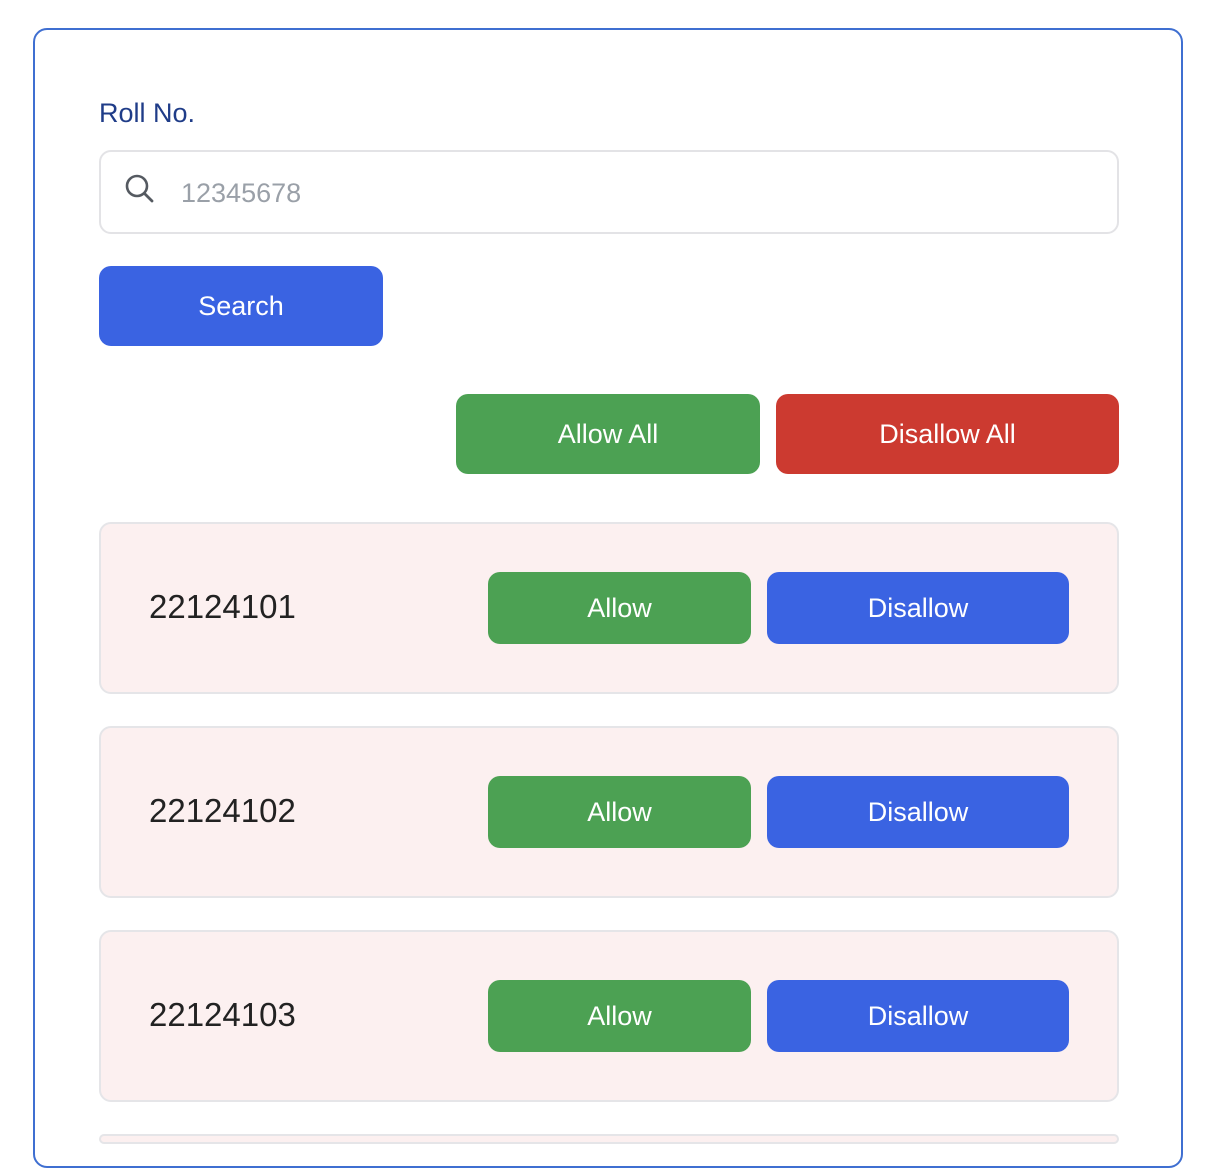 Image resolution: width=1232 pixels, height=1168 pixels. What do you see at coordinates (609, 1139) in the screenshot?
I see `list-item-partial` at bounding box center [609, 1139].